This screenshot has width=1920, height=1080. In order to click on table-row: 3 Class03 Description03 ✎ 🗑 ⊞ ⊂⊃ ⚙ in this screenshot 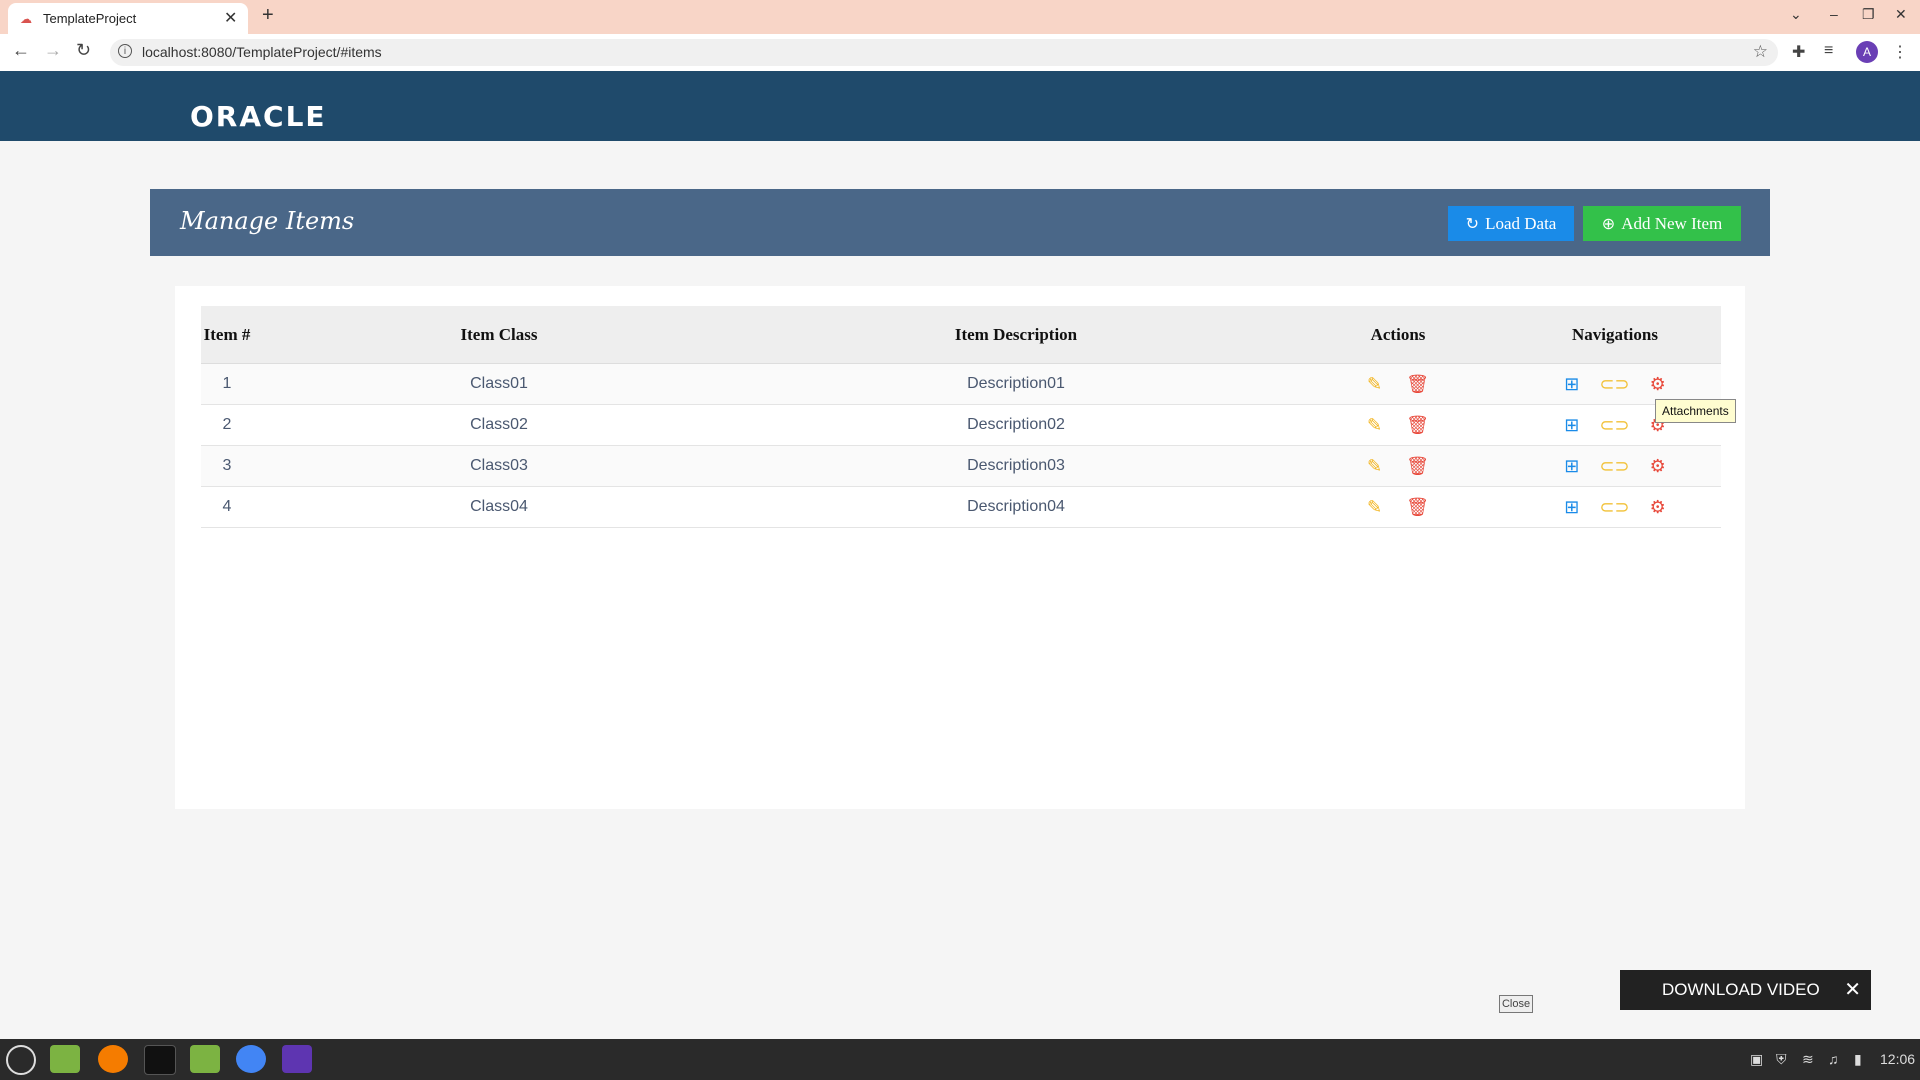, I will do `click(961, 466)`.